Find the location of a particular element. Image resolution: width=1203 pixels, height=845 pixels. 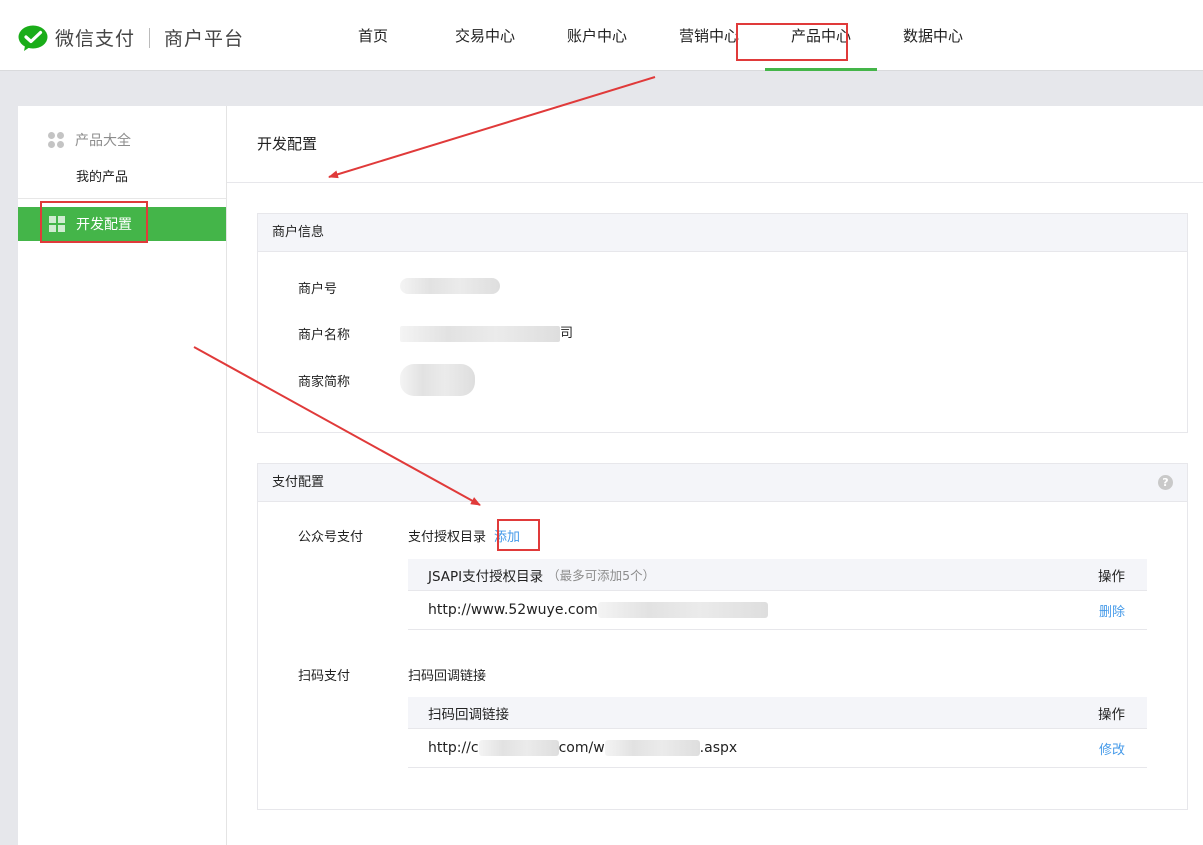

merchant-id-value is located at coordinates (450, 286).